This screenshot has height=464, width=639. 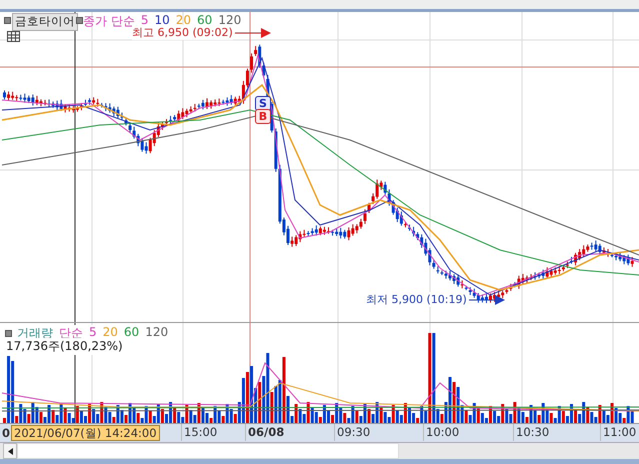 What do you see at coordinates (416, 299) in the screenshot?
I see `low-price-label: 최저 5,900 (10:19)` at bounding box center [416, 299].